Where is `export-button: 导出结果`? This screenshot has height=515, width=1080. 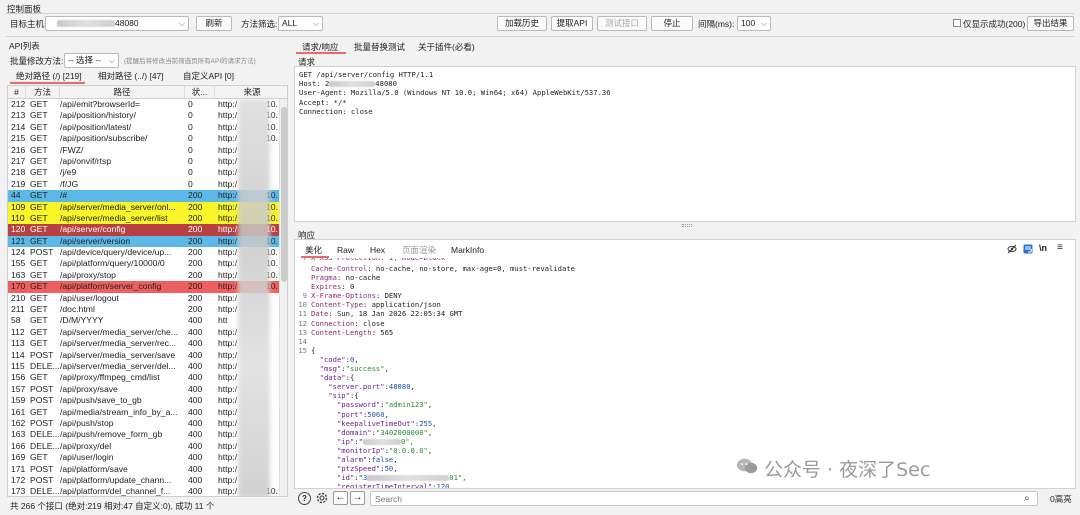
export-button: 导出结果 is located at coordinates (1050, 23).